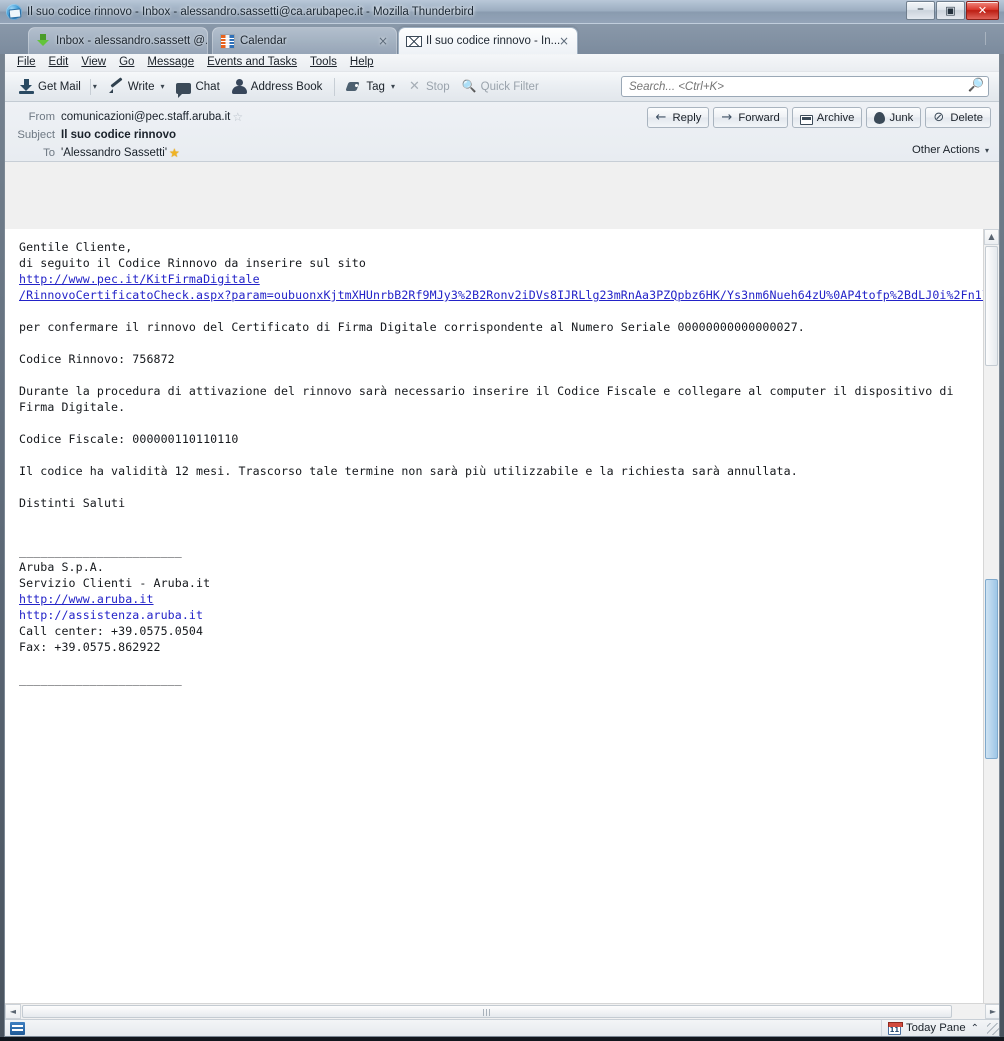 The height and width of the screenshot is (1041, 1004). I want to click on kit-firma-digitale-link: http://www.pec.it/KitFirmaDigitale, so click(139, 279).